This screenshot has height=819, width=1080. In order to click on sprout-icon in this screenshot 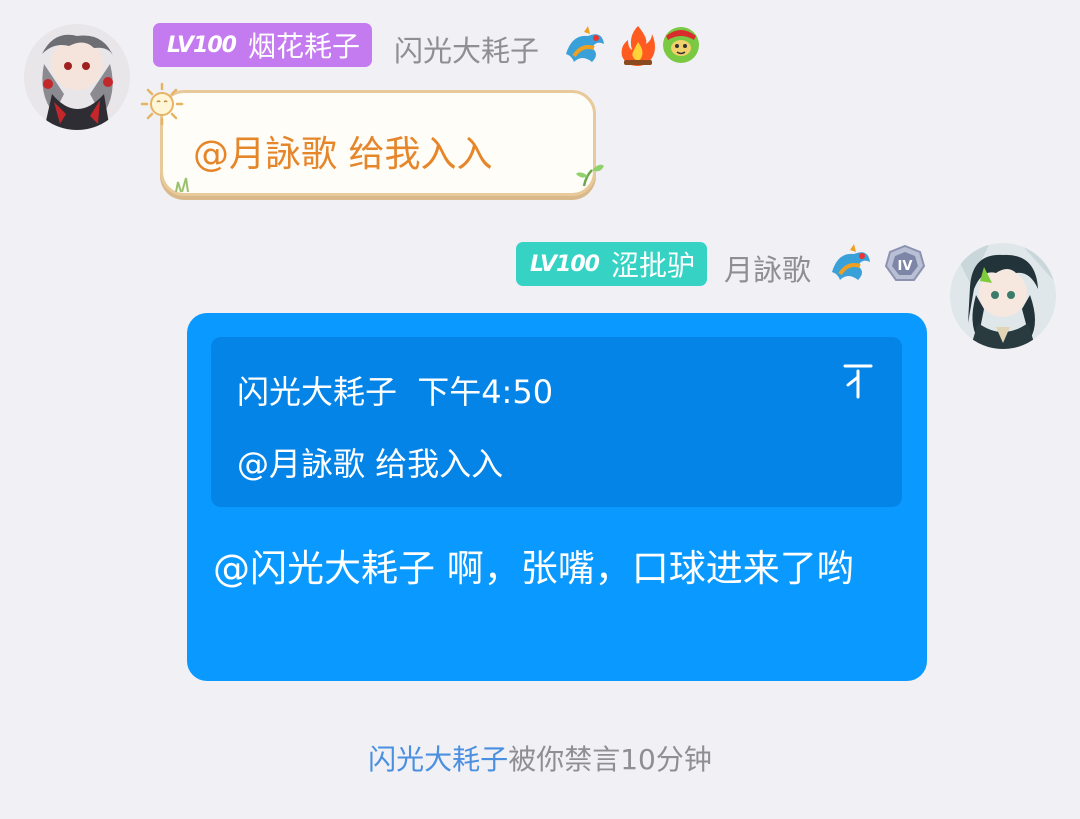, I will do `click(589, 175)`.